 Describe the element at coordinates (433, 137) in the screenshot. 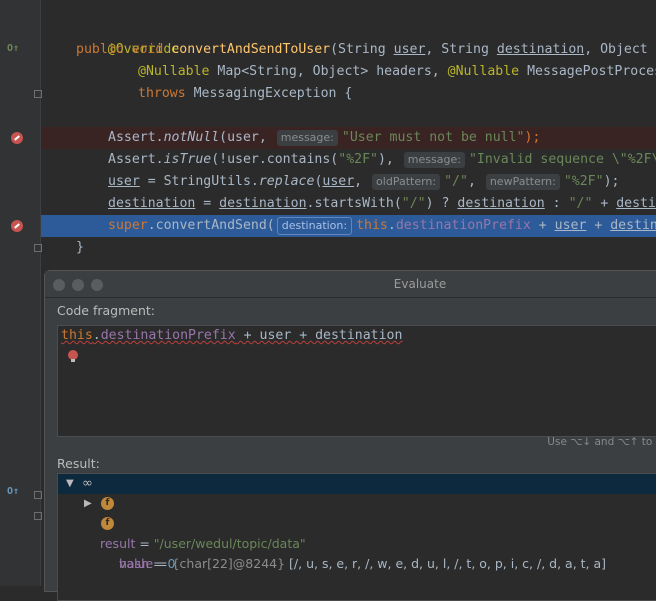

I see `string-literal: "User must not be null"` at that location.